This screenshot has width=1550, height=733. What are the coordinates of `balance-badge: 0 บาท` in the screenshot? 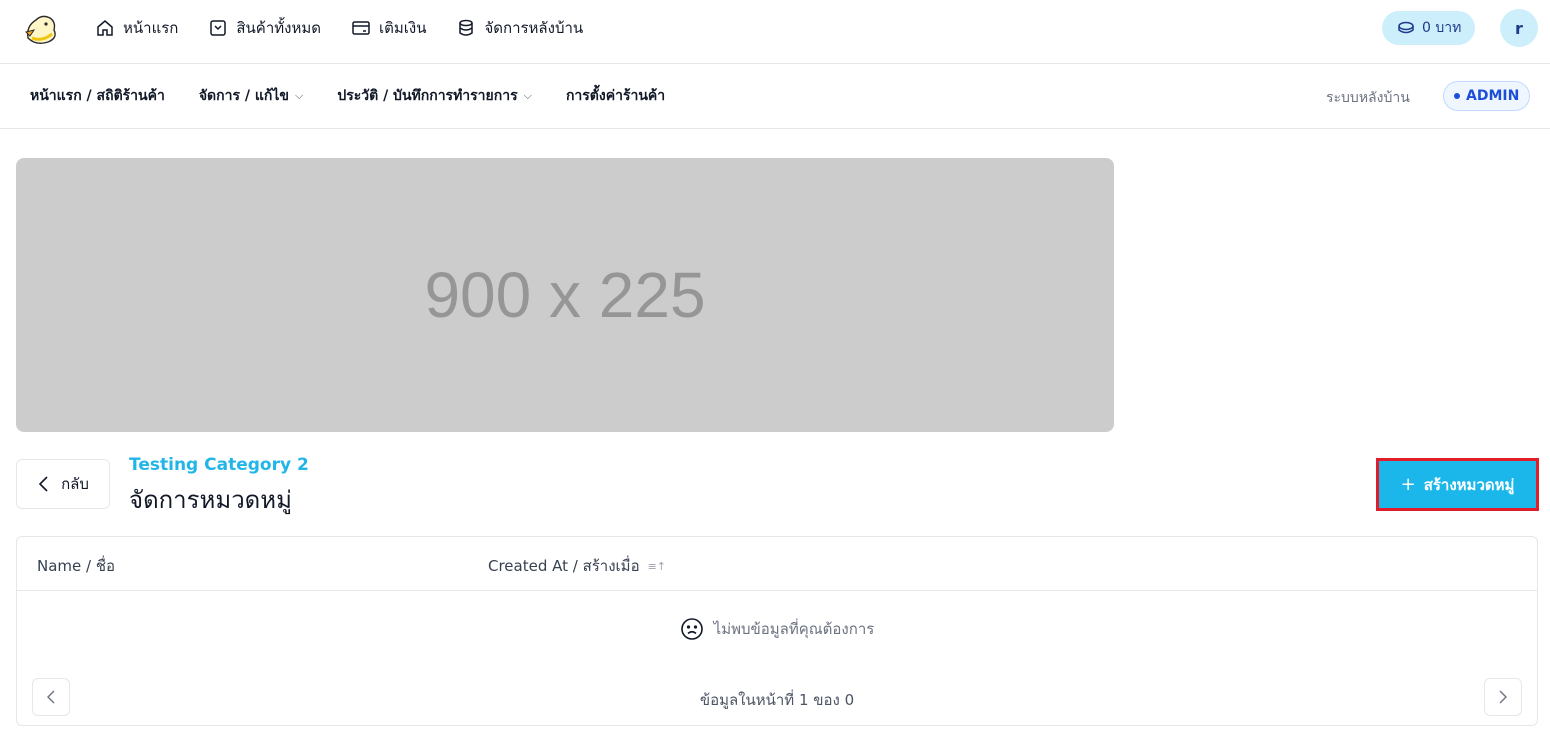 It's located at (1429, 28).